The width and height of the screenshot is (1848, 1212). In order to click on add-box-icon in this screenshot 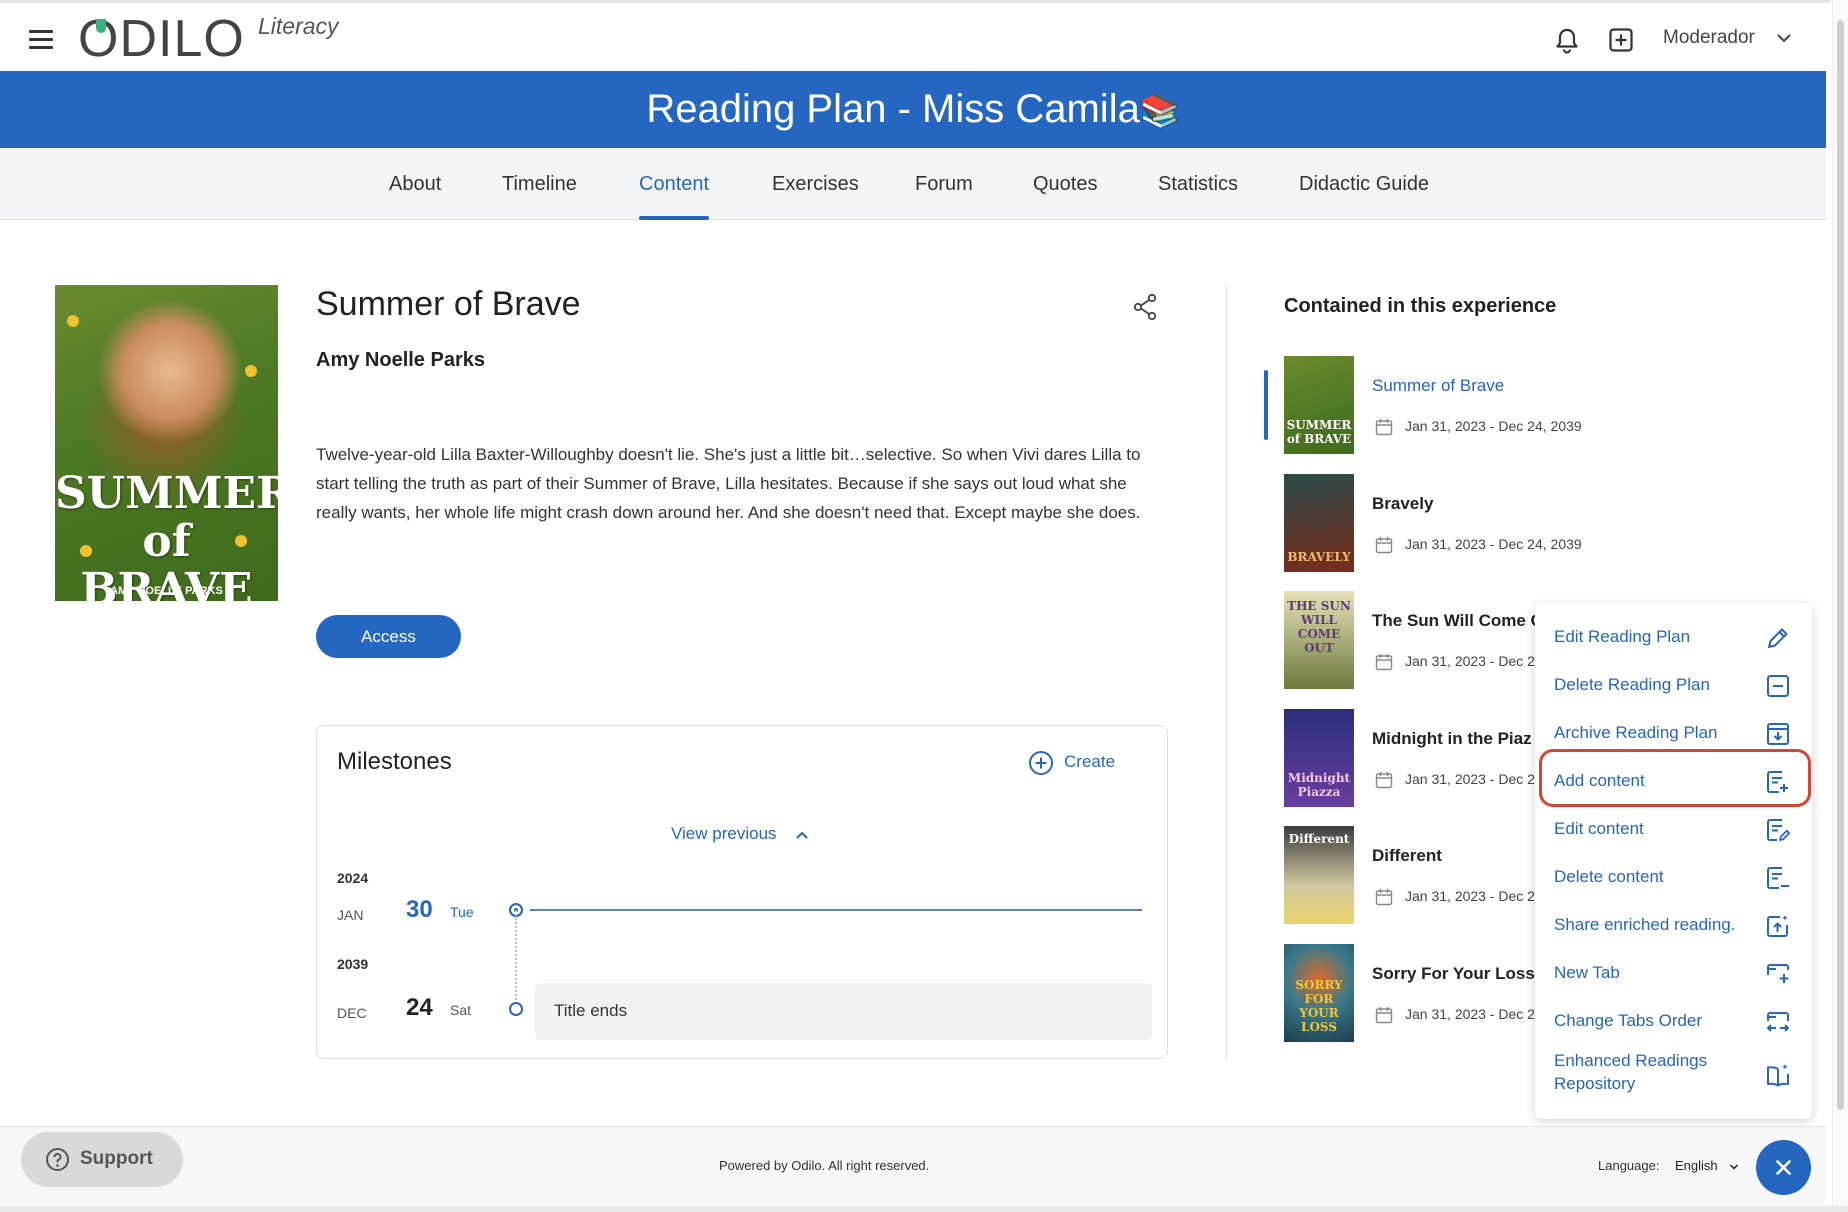, I will do `click(1621, 40)`.